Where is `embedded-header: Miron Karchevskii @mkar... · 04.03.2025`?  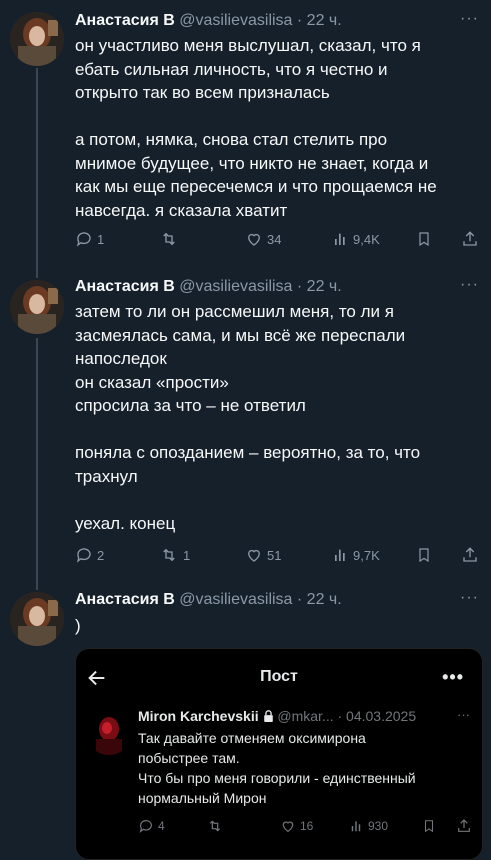
embedded-header: Miron Karchevskii @mkar... · 04.03.2025 is located at coordinates (277, 716).